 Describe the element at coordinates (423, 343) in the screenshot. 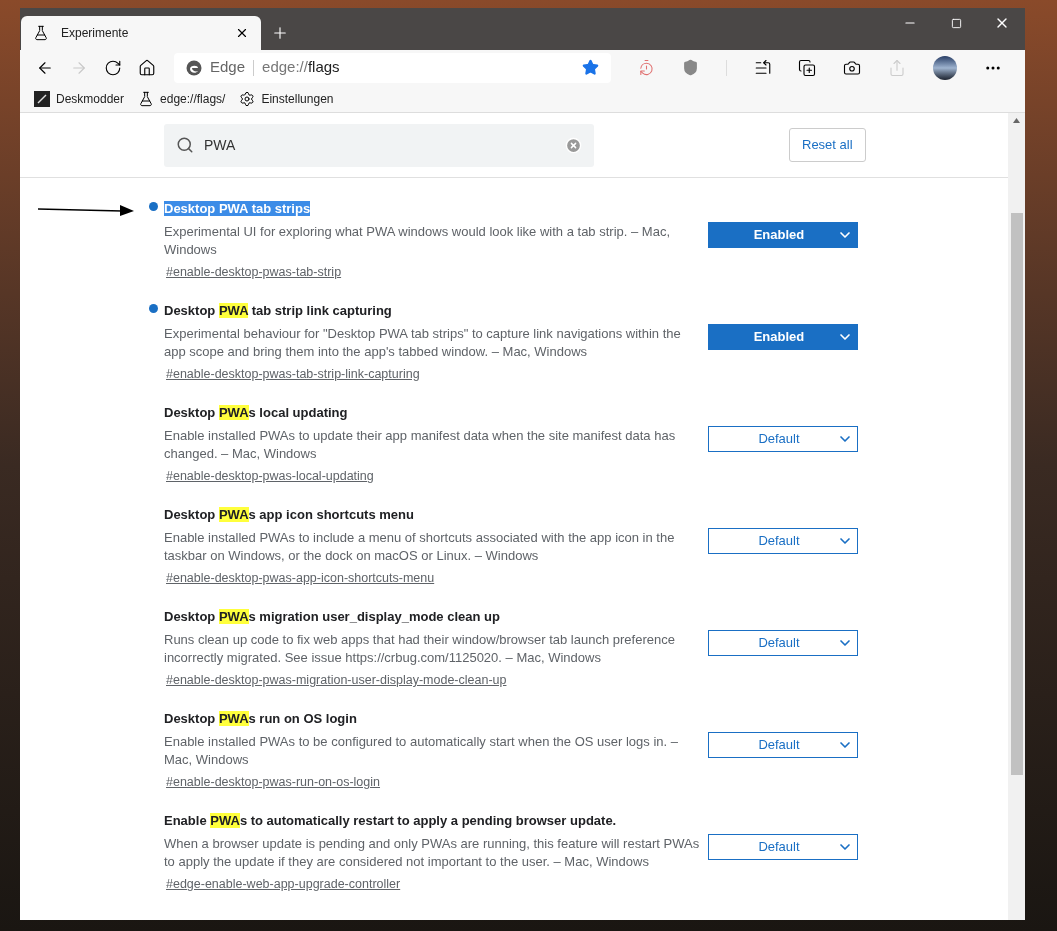

I see `flag-description: Experimental behaviour for "Desktop PWA tab strips" to capture link navigations within the app scope and bring them into the app's tabbed window. – Mac, Windows` at that location.